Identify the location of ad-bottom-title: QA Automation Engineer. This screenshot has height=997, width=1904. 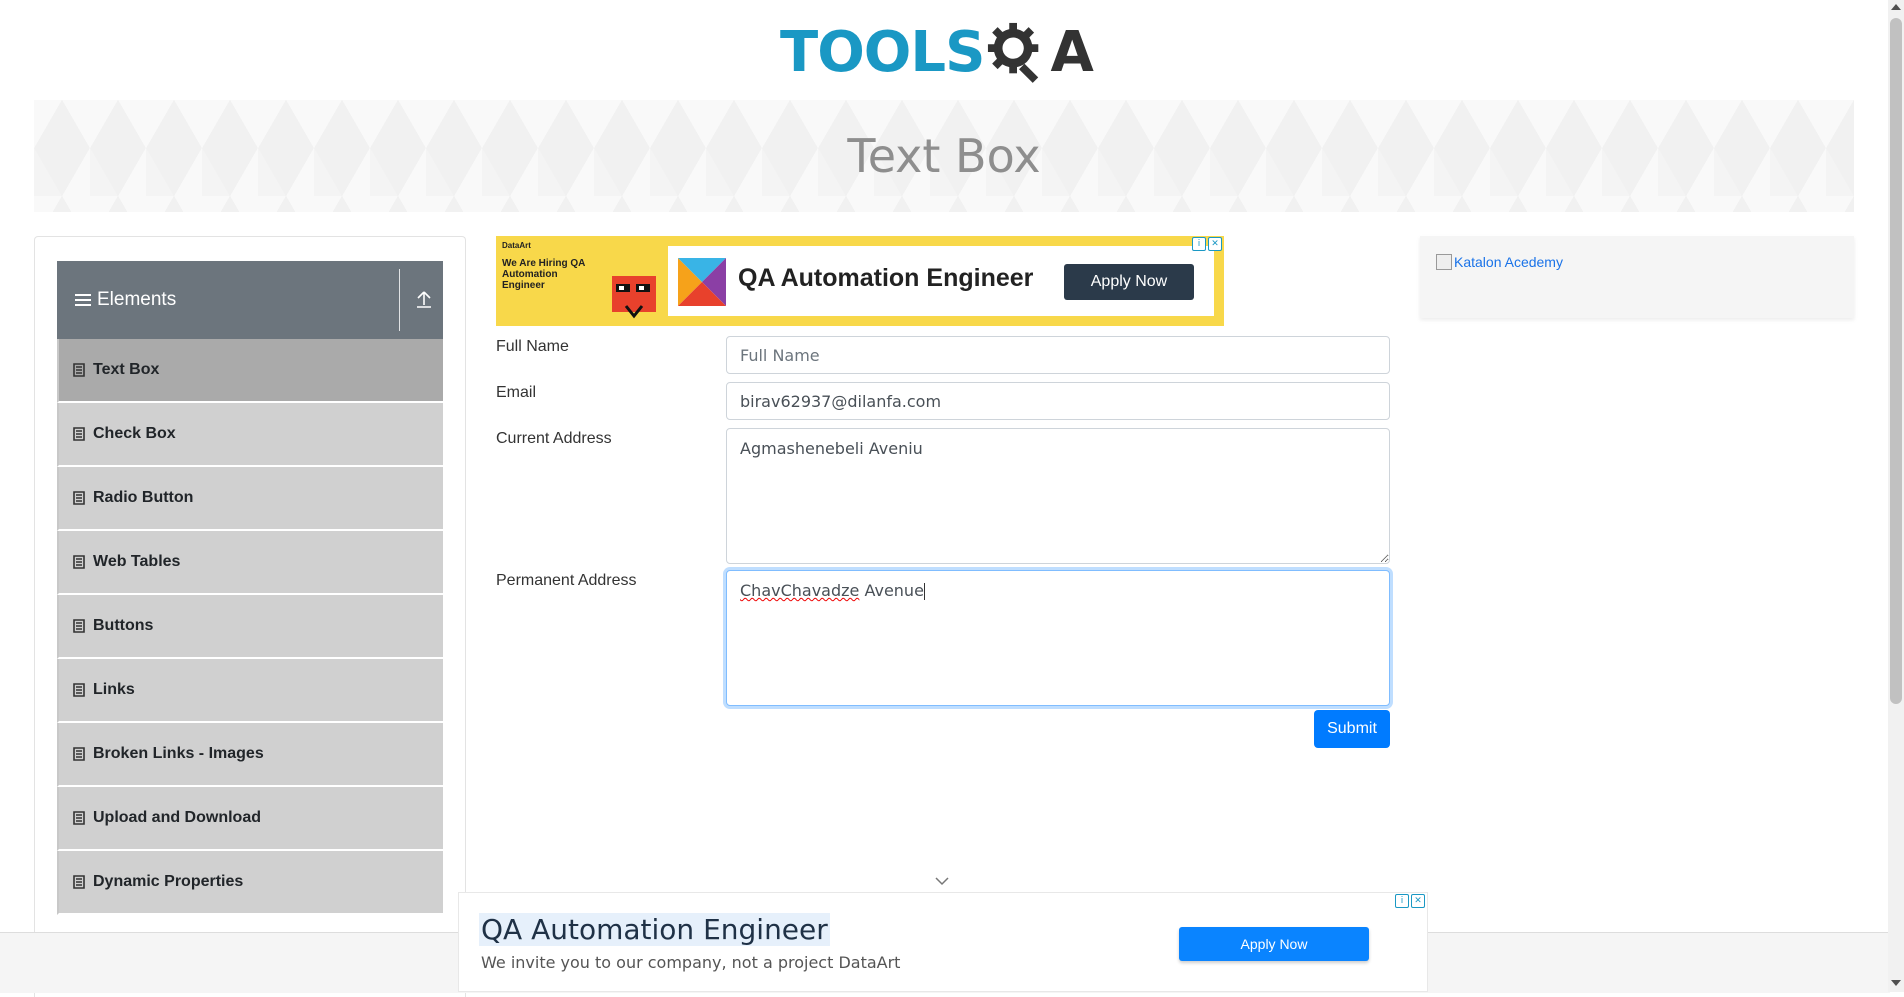
(654, 929).